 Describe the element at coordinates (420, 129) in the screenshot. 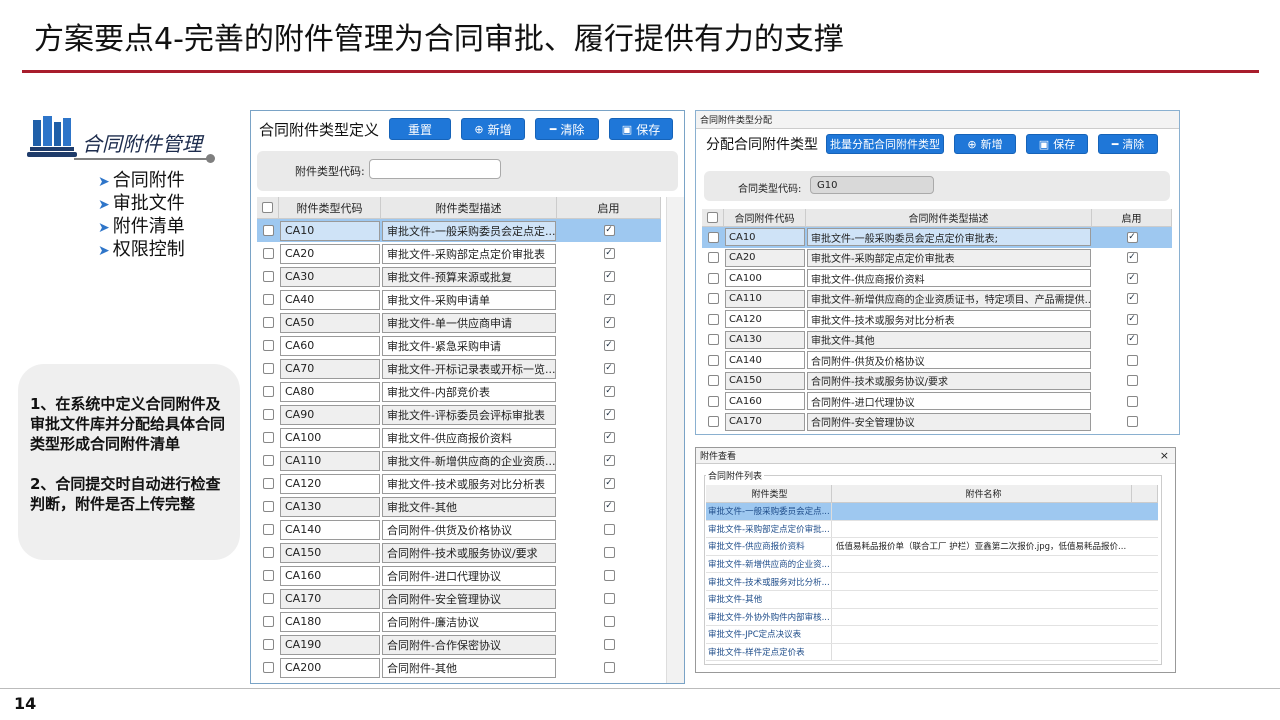

I see `reset-button: 重置` at that location.